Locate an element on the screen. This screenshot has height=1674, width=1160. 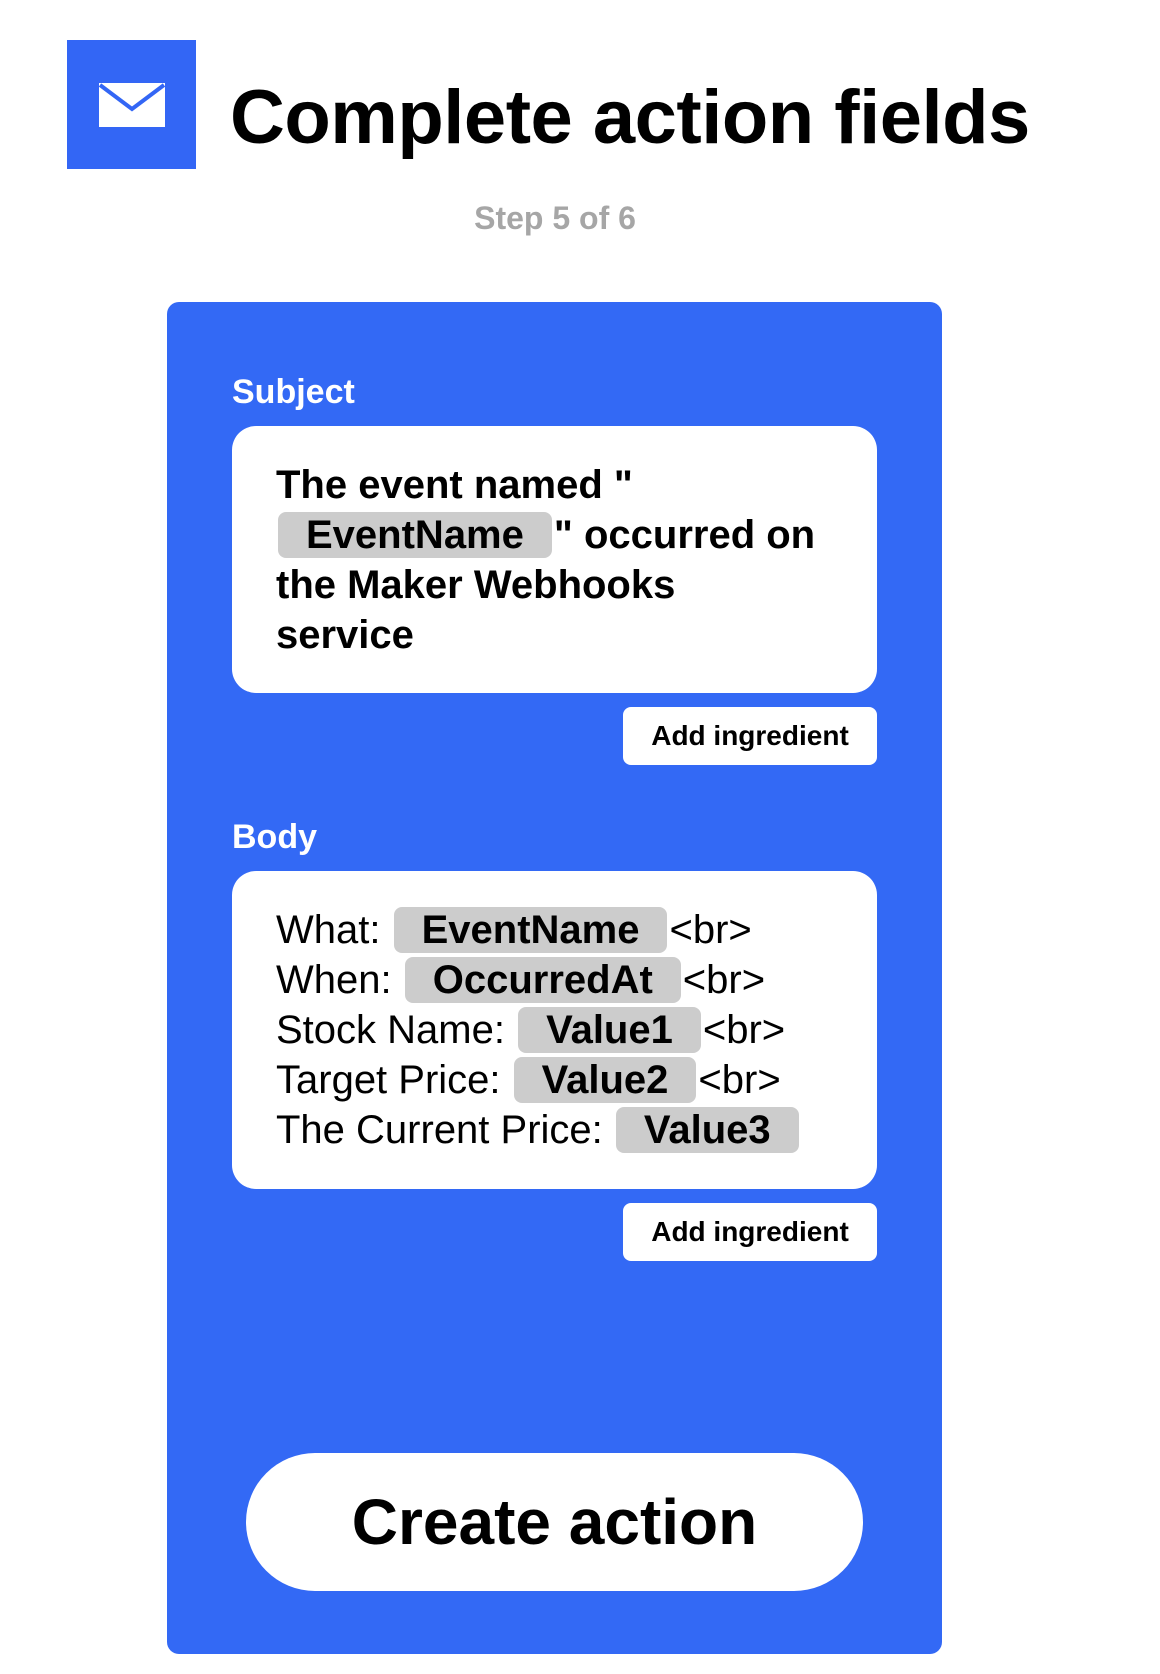
body-row-label: Stock Name: is located at coordinates (390, 1030).